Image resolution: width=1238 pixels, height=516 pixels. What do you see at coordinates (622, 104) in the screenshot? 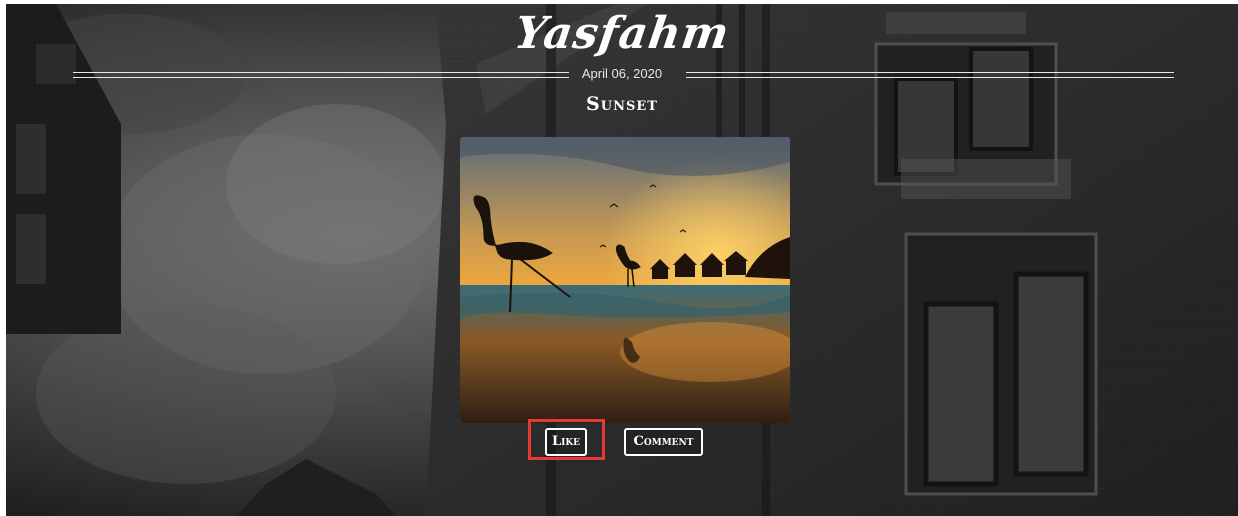
I see `post-title: Sunset` at bounding box center [622, 104].